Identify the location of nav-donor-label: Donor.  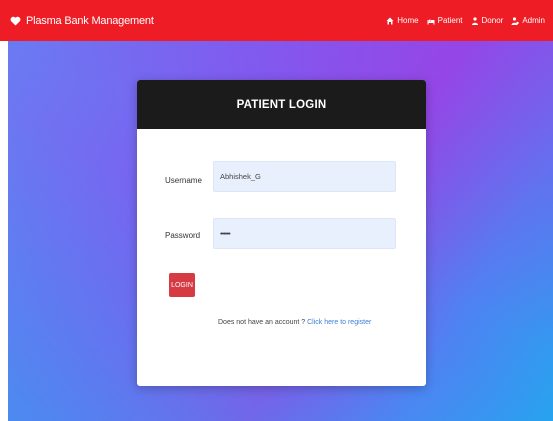
(492, 20).